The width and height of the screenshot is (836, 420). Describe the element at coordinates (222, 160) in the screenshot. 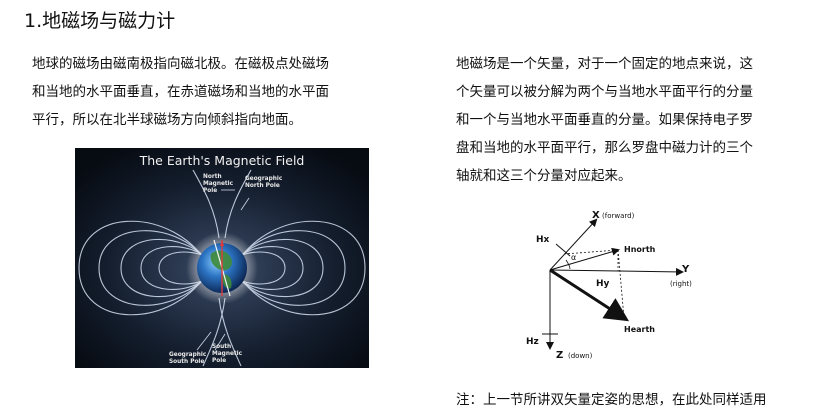

I see `earth-figure-title: The Earth's Magnetic Field` at that location.